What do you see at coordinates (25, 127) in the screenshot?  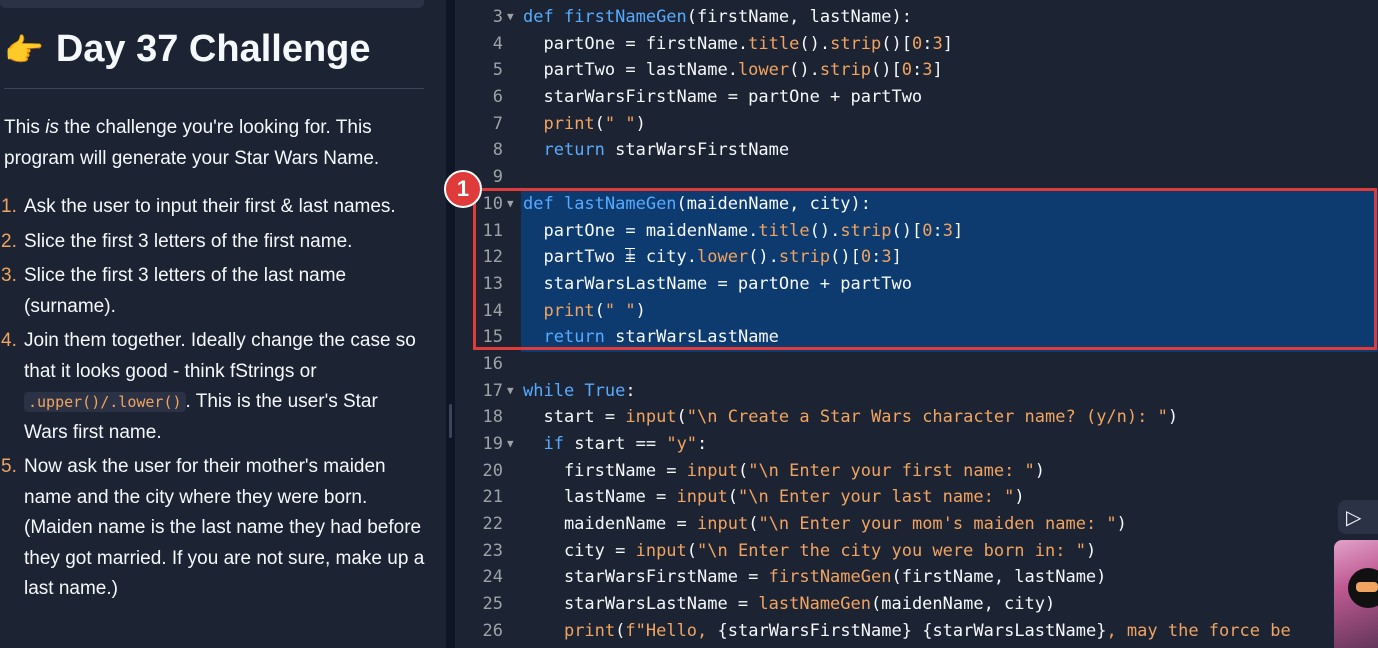 I see `intro-text-start: This` at bounding box center [25, 127].